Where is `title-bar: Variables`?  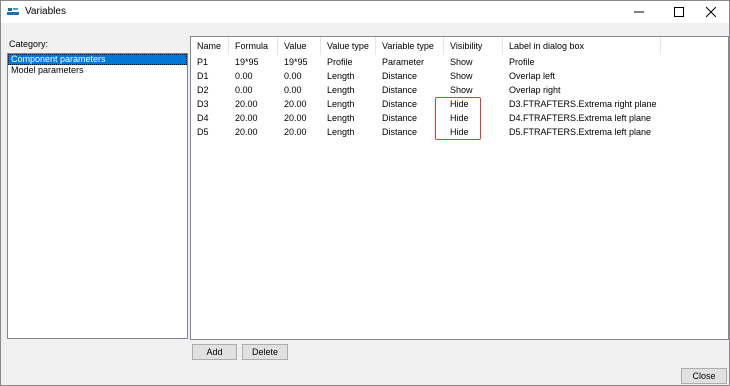
title-bar: Variables is located at coordinates (365, 12).